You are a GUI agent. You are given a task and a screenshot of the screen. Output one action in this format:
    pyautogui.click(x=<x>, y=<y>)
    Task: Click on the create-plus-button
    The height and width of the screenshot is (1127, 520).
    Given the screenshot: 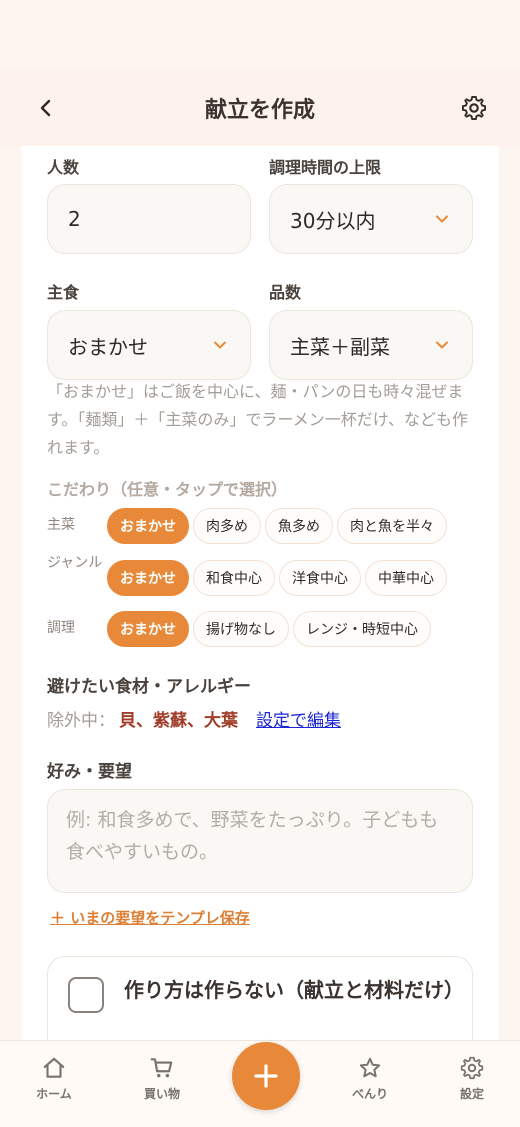 What is the action you would take?
    pyautogui.click(x=266, y=1076)
    